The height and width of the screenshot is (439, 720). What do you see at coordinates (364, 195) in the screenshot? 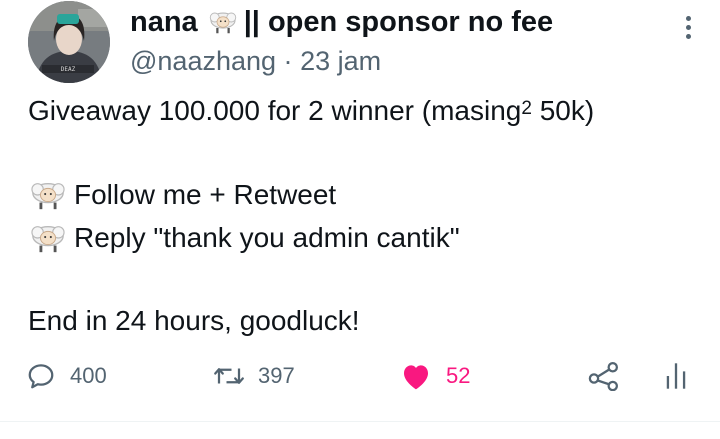
I see `tweet-line-2: Follow me + Retweet` at bounding box center [364, 195].